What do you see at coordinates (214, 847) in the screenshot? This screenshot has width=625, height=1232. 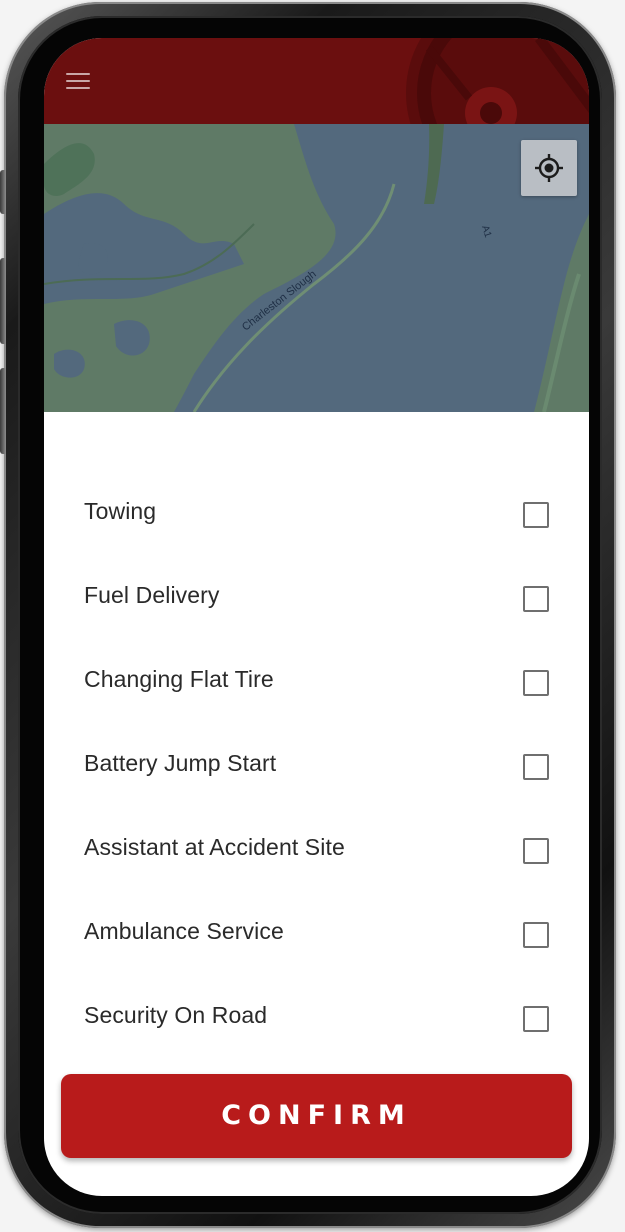 I see `service-label: Assistant at Accident Site` at bounding box center [214, 847].